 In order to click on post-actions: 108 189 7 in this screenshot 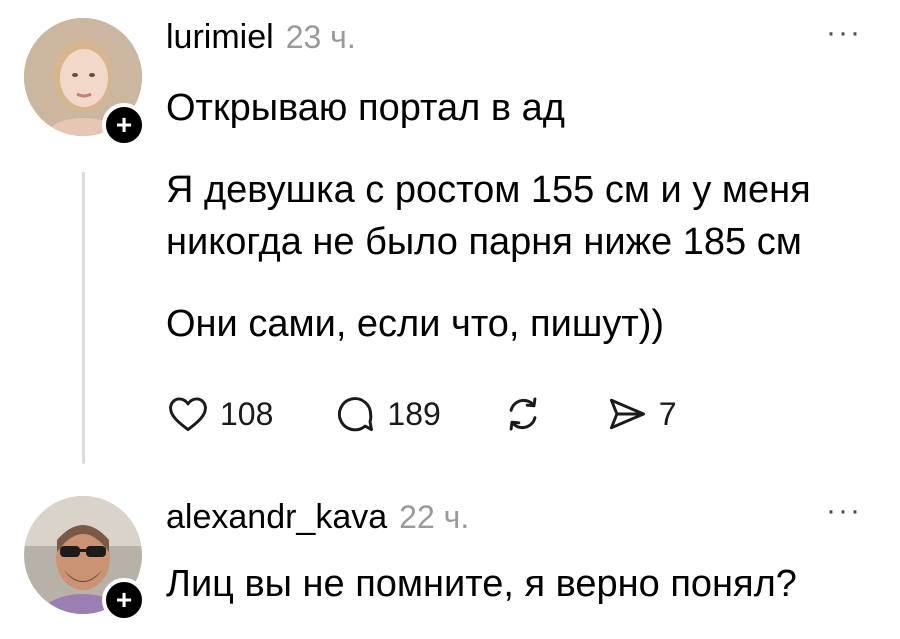, I will do `click(451, 414)`.